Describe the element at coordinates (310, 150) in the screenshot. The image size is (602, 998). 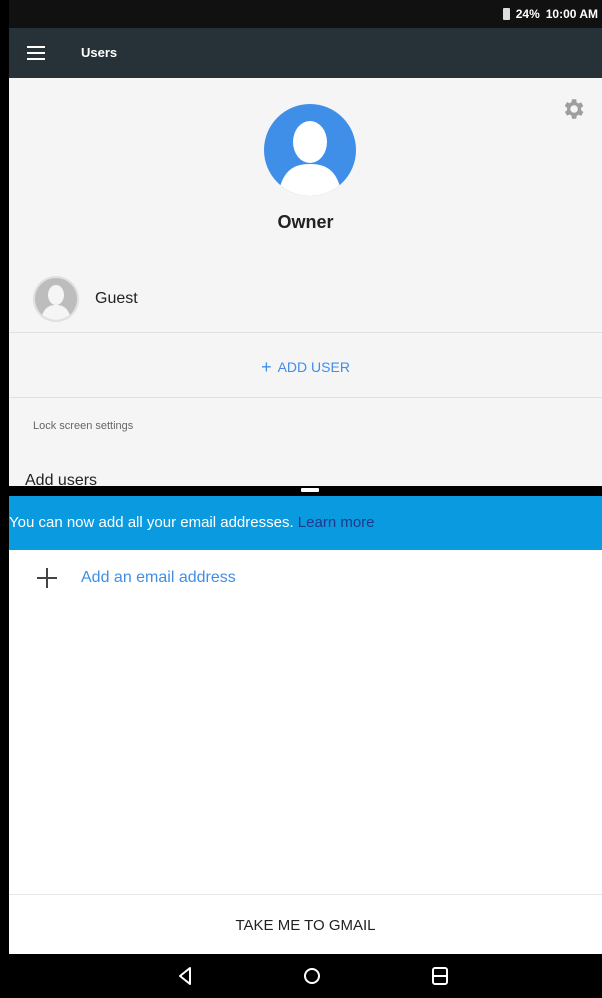
I see `owner-avatar-icon` at that location.